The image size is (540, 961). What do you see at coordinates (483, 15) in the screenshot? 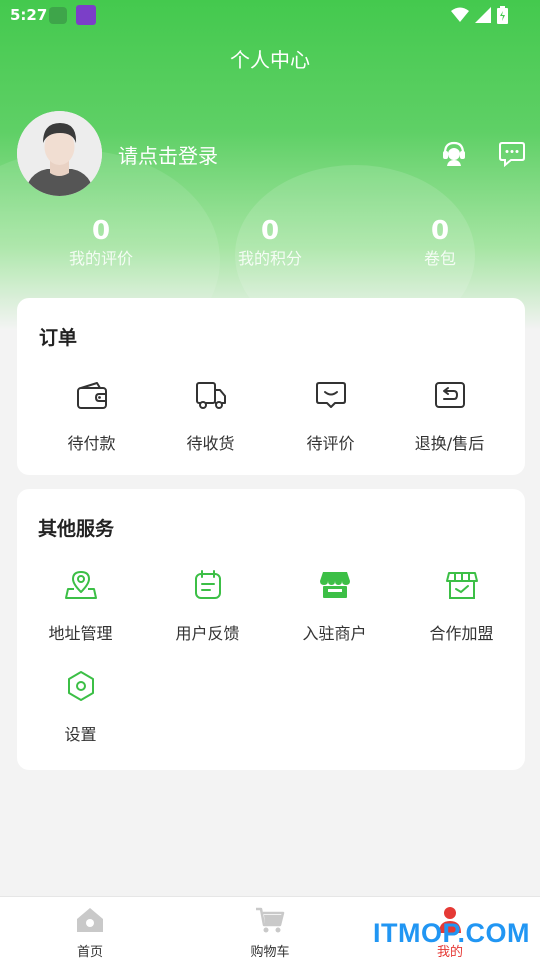
I see `signal-icon` at bounding box center [483, 15].